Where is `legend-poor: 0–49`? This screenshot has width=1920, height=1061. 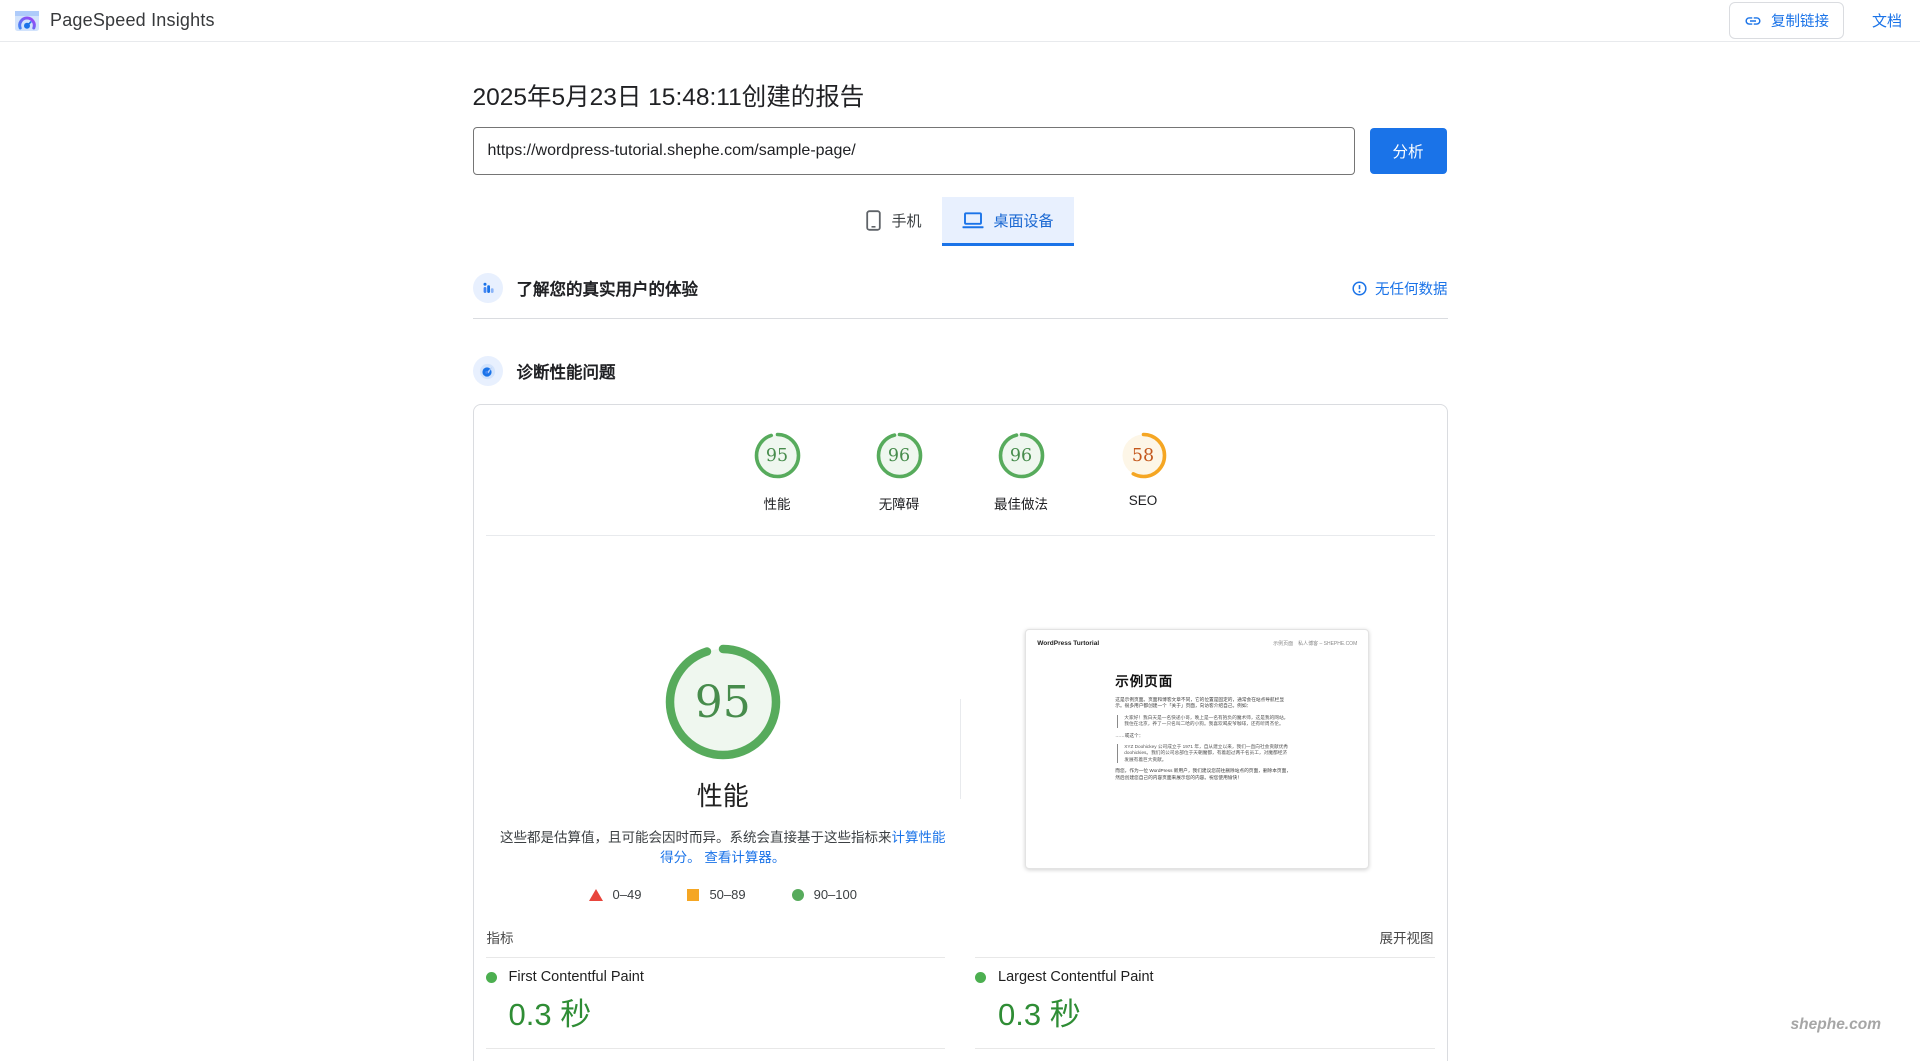 legend-poor: 0–49 is located at coordinates (615, 894).